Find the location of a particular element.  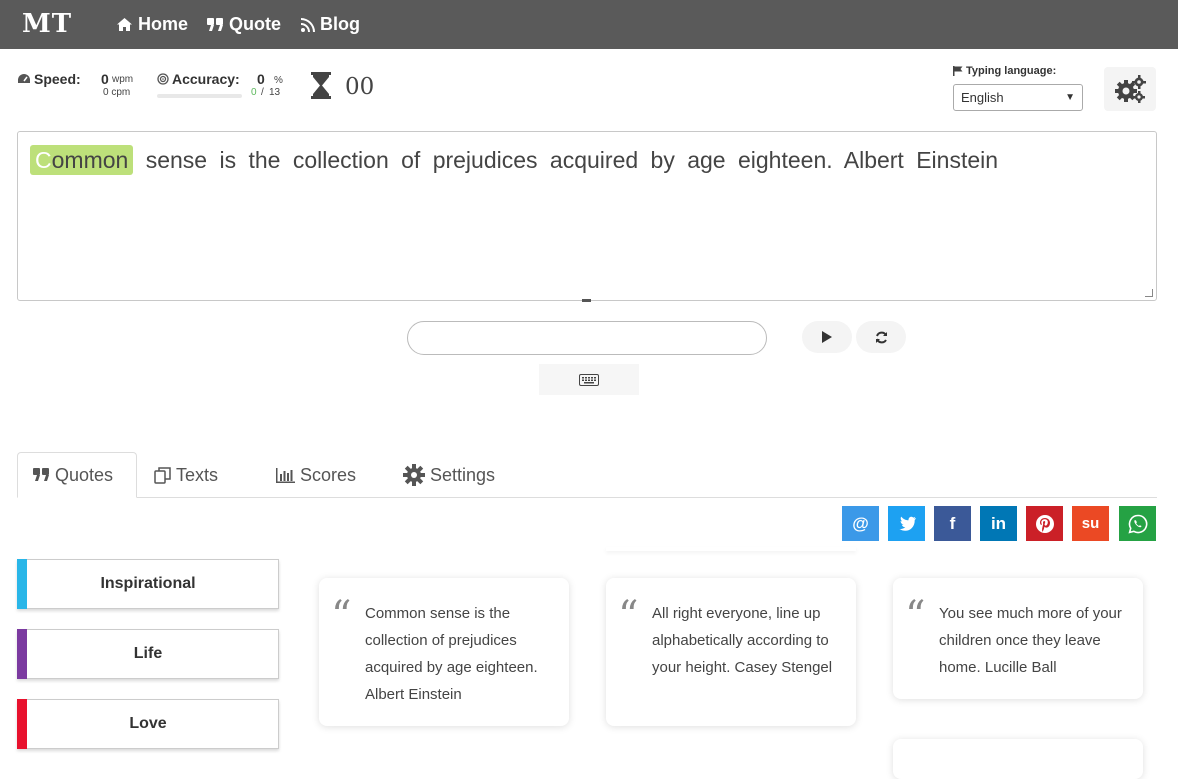

tab-texts-label: Texts is located at coordinates (197, 474).